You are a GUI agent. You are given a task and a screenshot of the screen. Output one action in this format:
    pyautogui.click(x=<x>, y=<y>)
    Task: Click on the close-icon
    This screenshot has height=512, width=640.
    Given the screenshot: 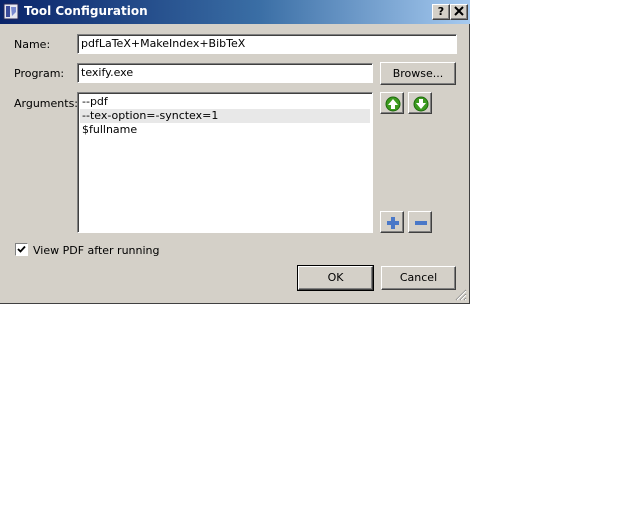 What is the action you would take?
    pyautogui.click(x=459, y=11)
    